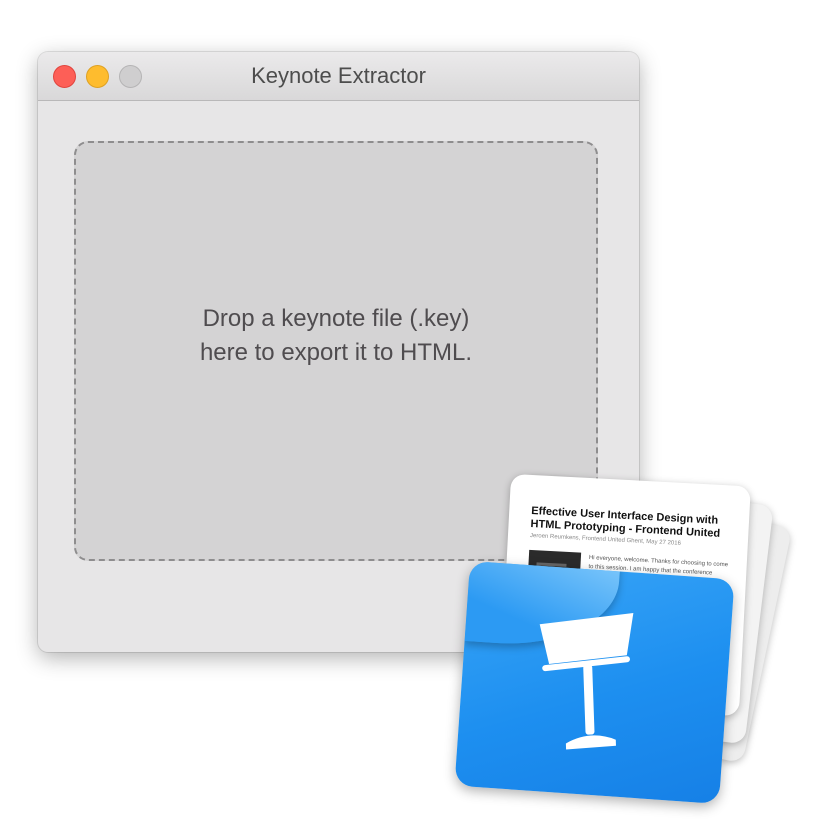 Image resolution: width=838 pixels, height=838 pixels. I want to click on drop-instructions-line-1: Drop a keynote file (.key), so click(336, 318).